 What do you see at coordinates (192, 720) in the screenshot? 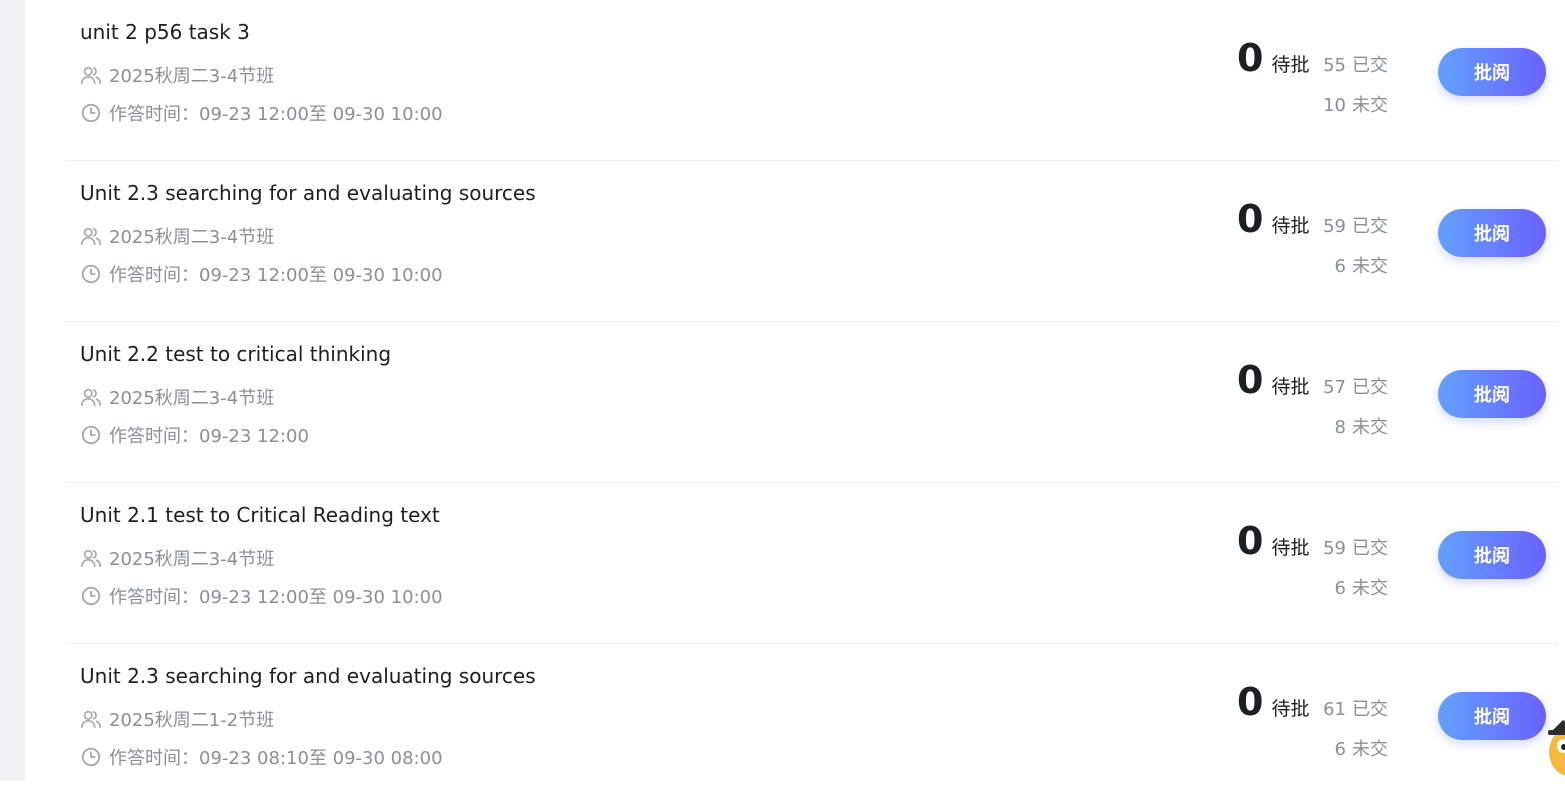
I see `assignment-class-name: 2025秋周二1-2节班` at bounding box center [192, 720].